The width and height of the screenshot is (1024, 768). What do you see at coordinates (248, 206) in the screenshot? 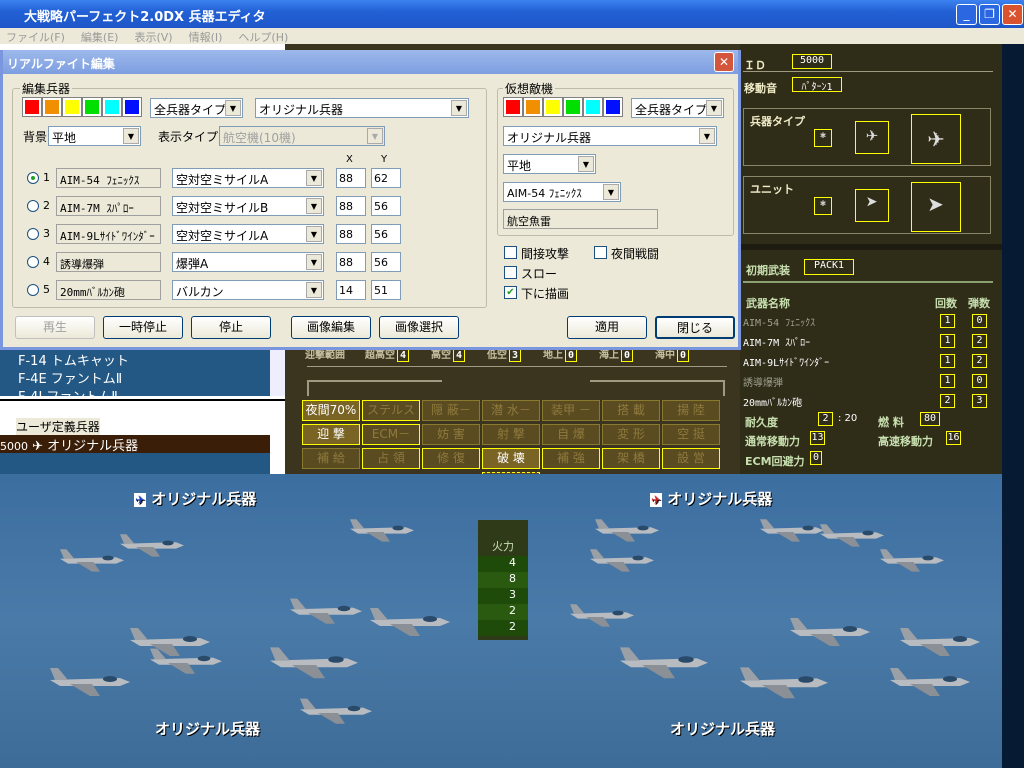
I see `row-animation-select: 空対空ミサイルB ▼` at bounding box center [248, 206].